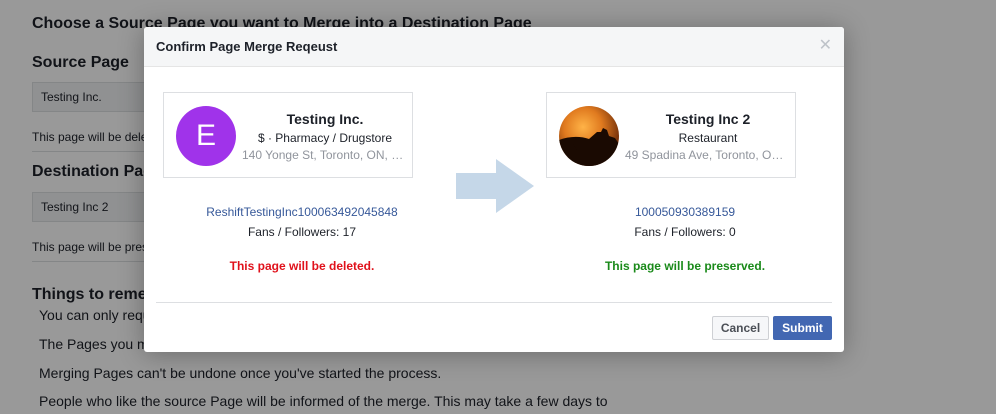  Describe the element at coordinates (708, 119) in the screenshot. I see `destination-page-name: Testing Inc 2` at that location.